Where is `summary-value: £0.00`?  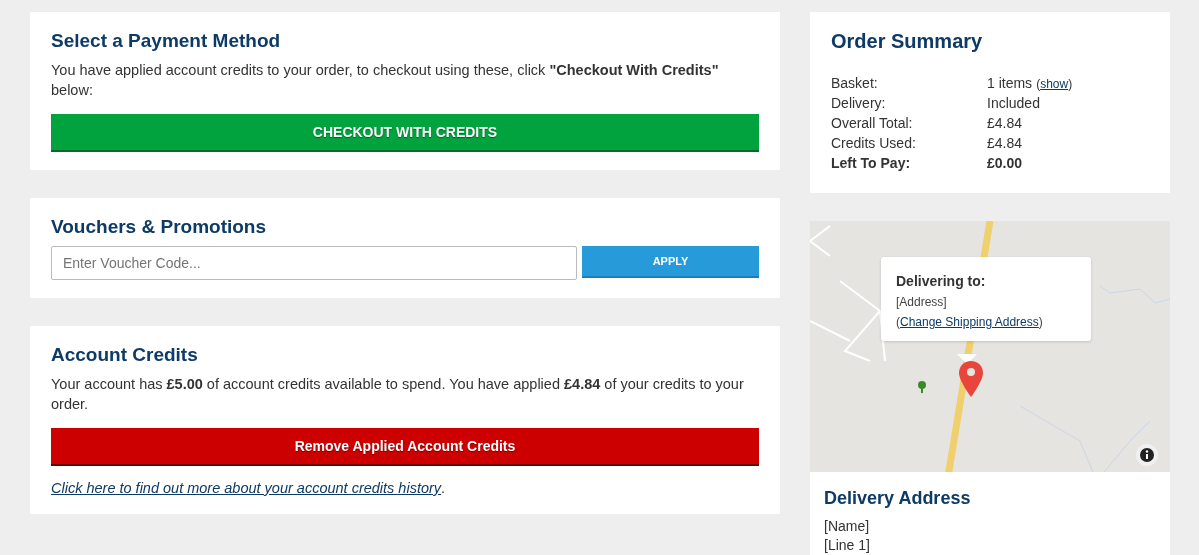 summary-value: £0.00 is located at coordinates (1005, 163).